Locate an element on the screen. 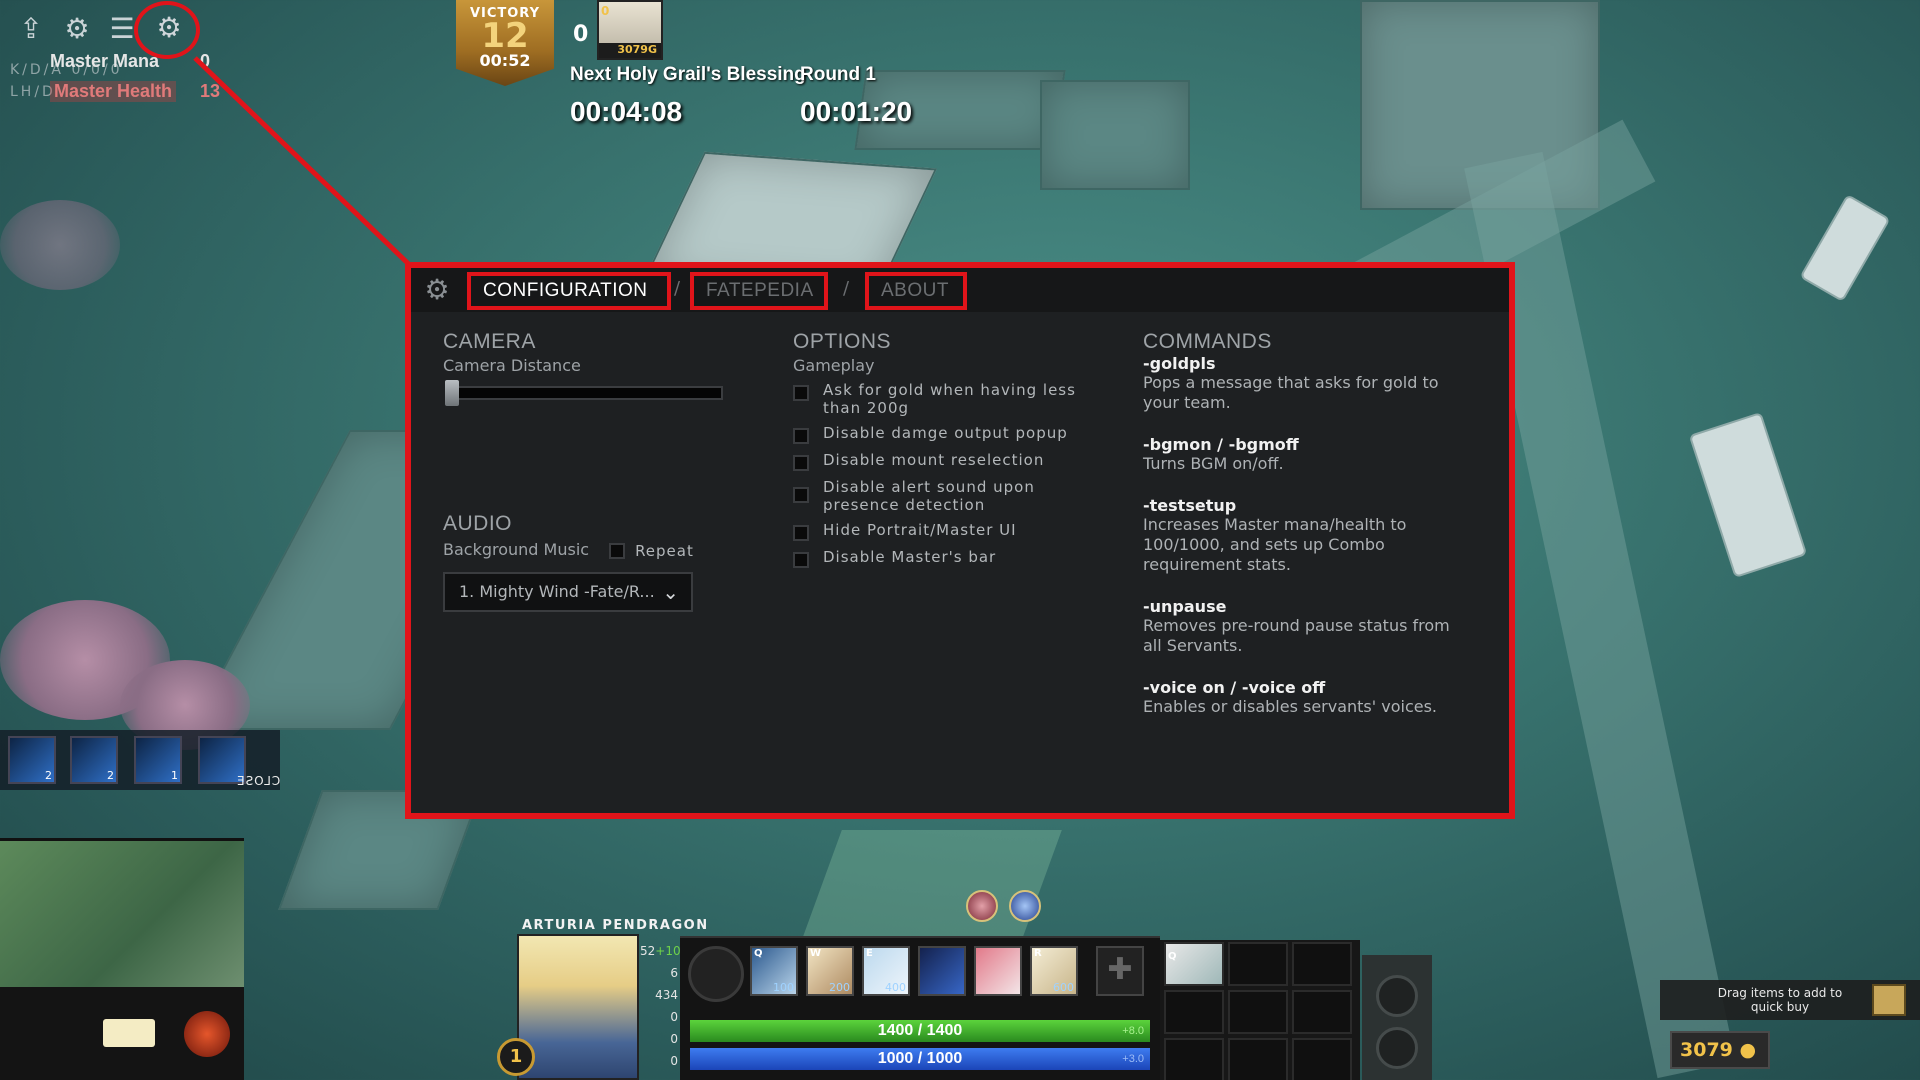  round-label: Round 1 is located at coordinates (838, 74).